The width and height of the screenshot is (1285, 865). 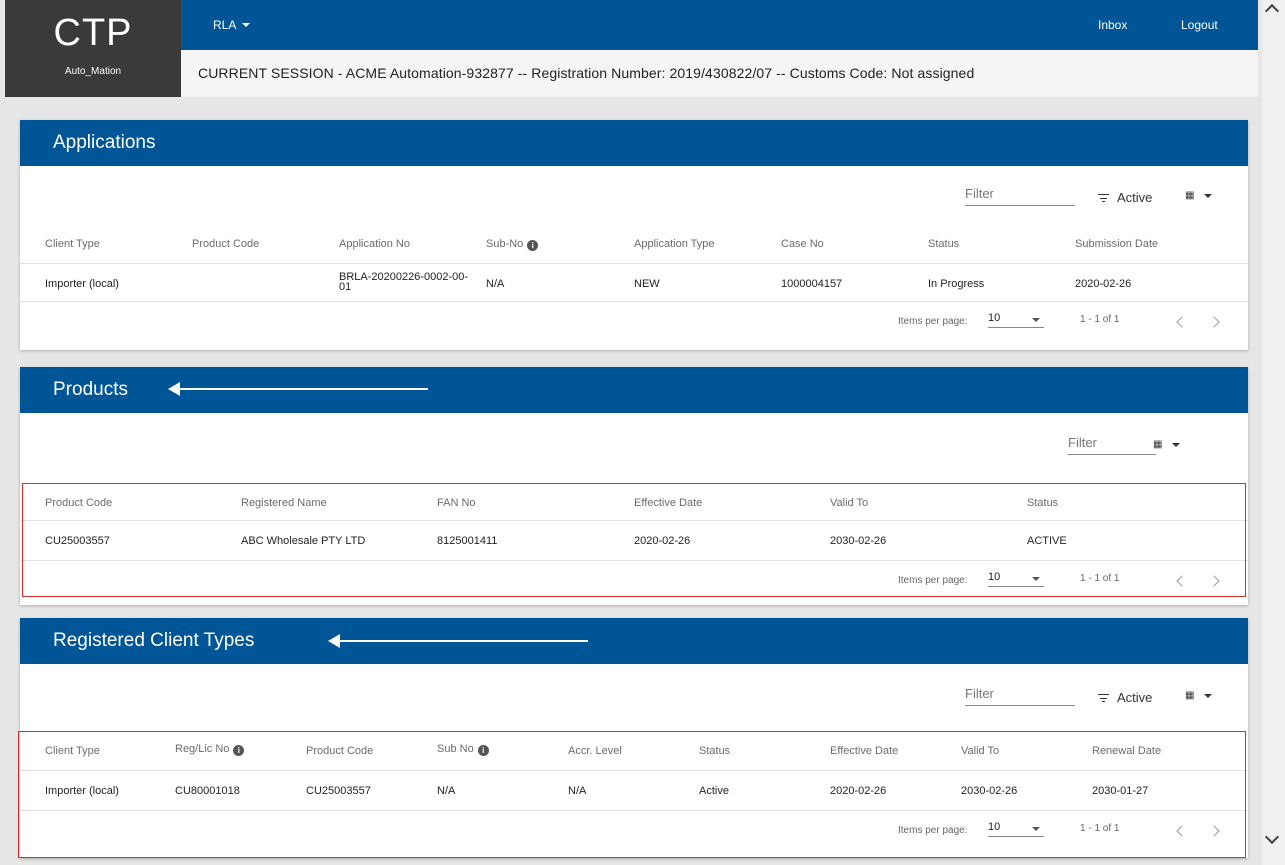 What do you see at coordinates (1199, 195) in the screenshot?
I see `applications-columns-menu: ▦` at bounding box center [1199, 195].